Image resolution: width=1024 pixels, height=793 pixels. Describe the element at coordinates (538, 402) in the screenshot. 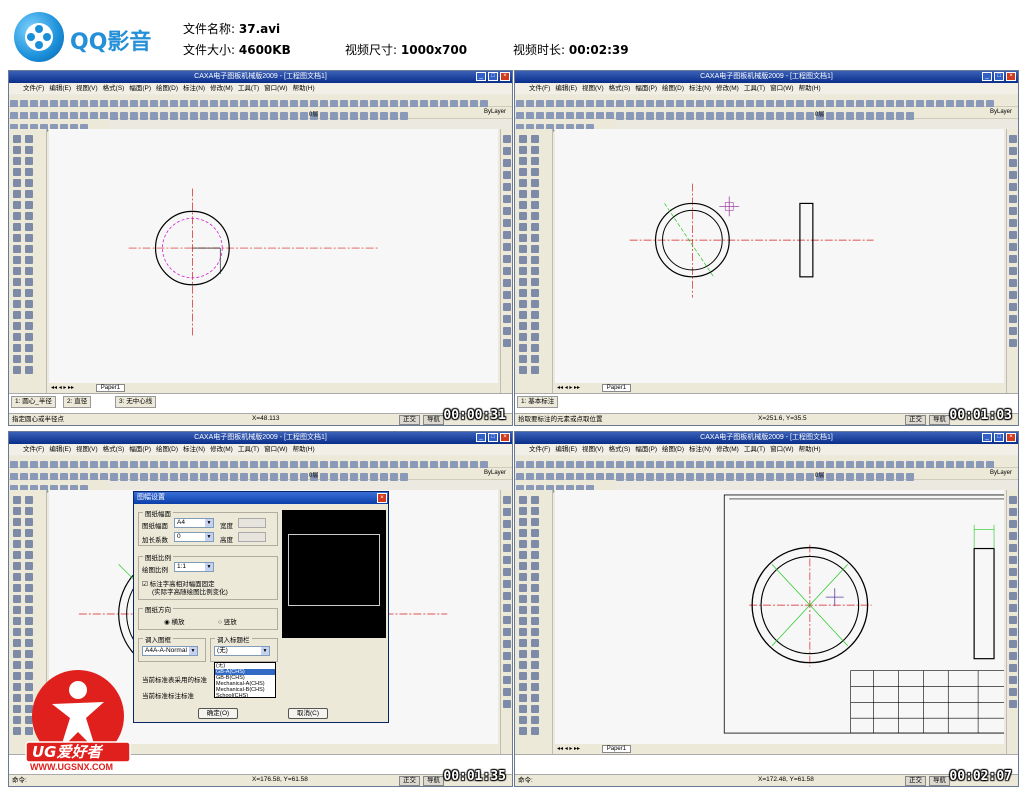

I see `cmd-field: 1: 基本标注` at that location.